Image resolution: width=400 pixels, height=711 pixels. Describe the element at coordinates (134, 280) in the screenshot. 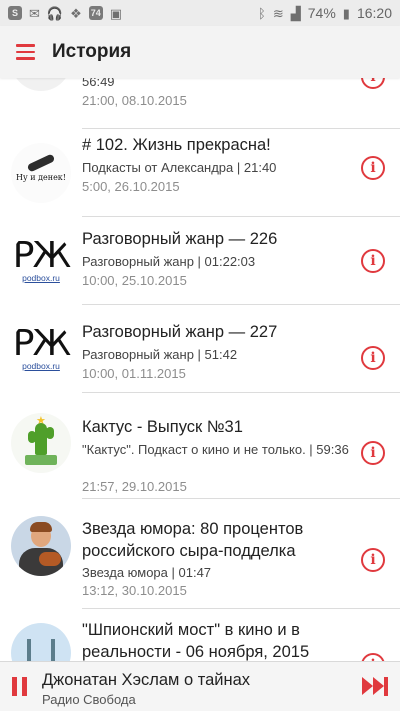

I see `episode-date: 10:00, 25.10.2015` at that location.